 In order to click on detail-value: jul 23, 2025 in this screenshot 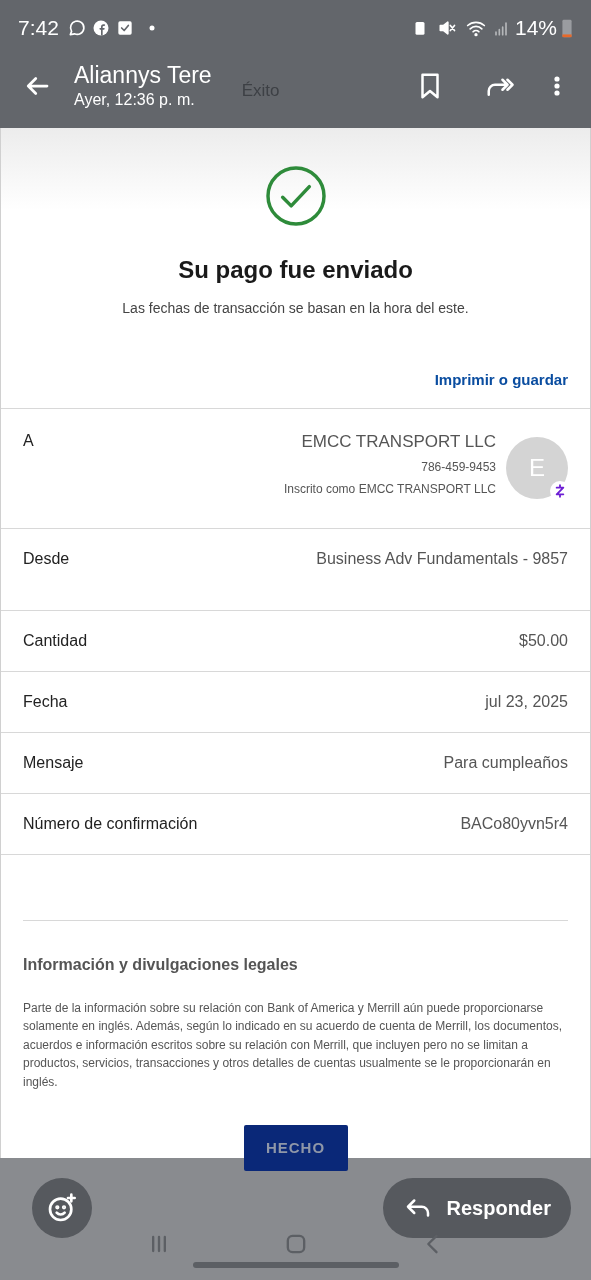, I will do `click(526, 701)`.